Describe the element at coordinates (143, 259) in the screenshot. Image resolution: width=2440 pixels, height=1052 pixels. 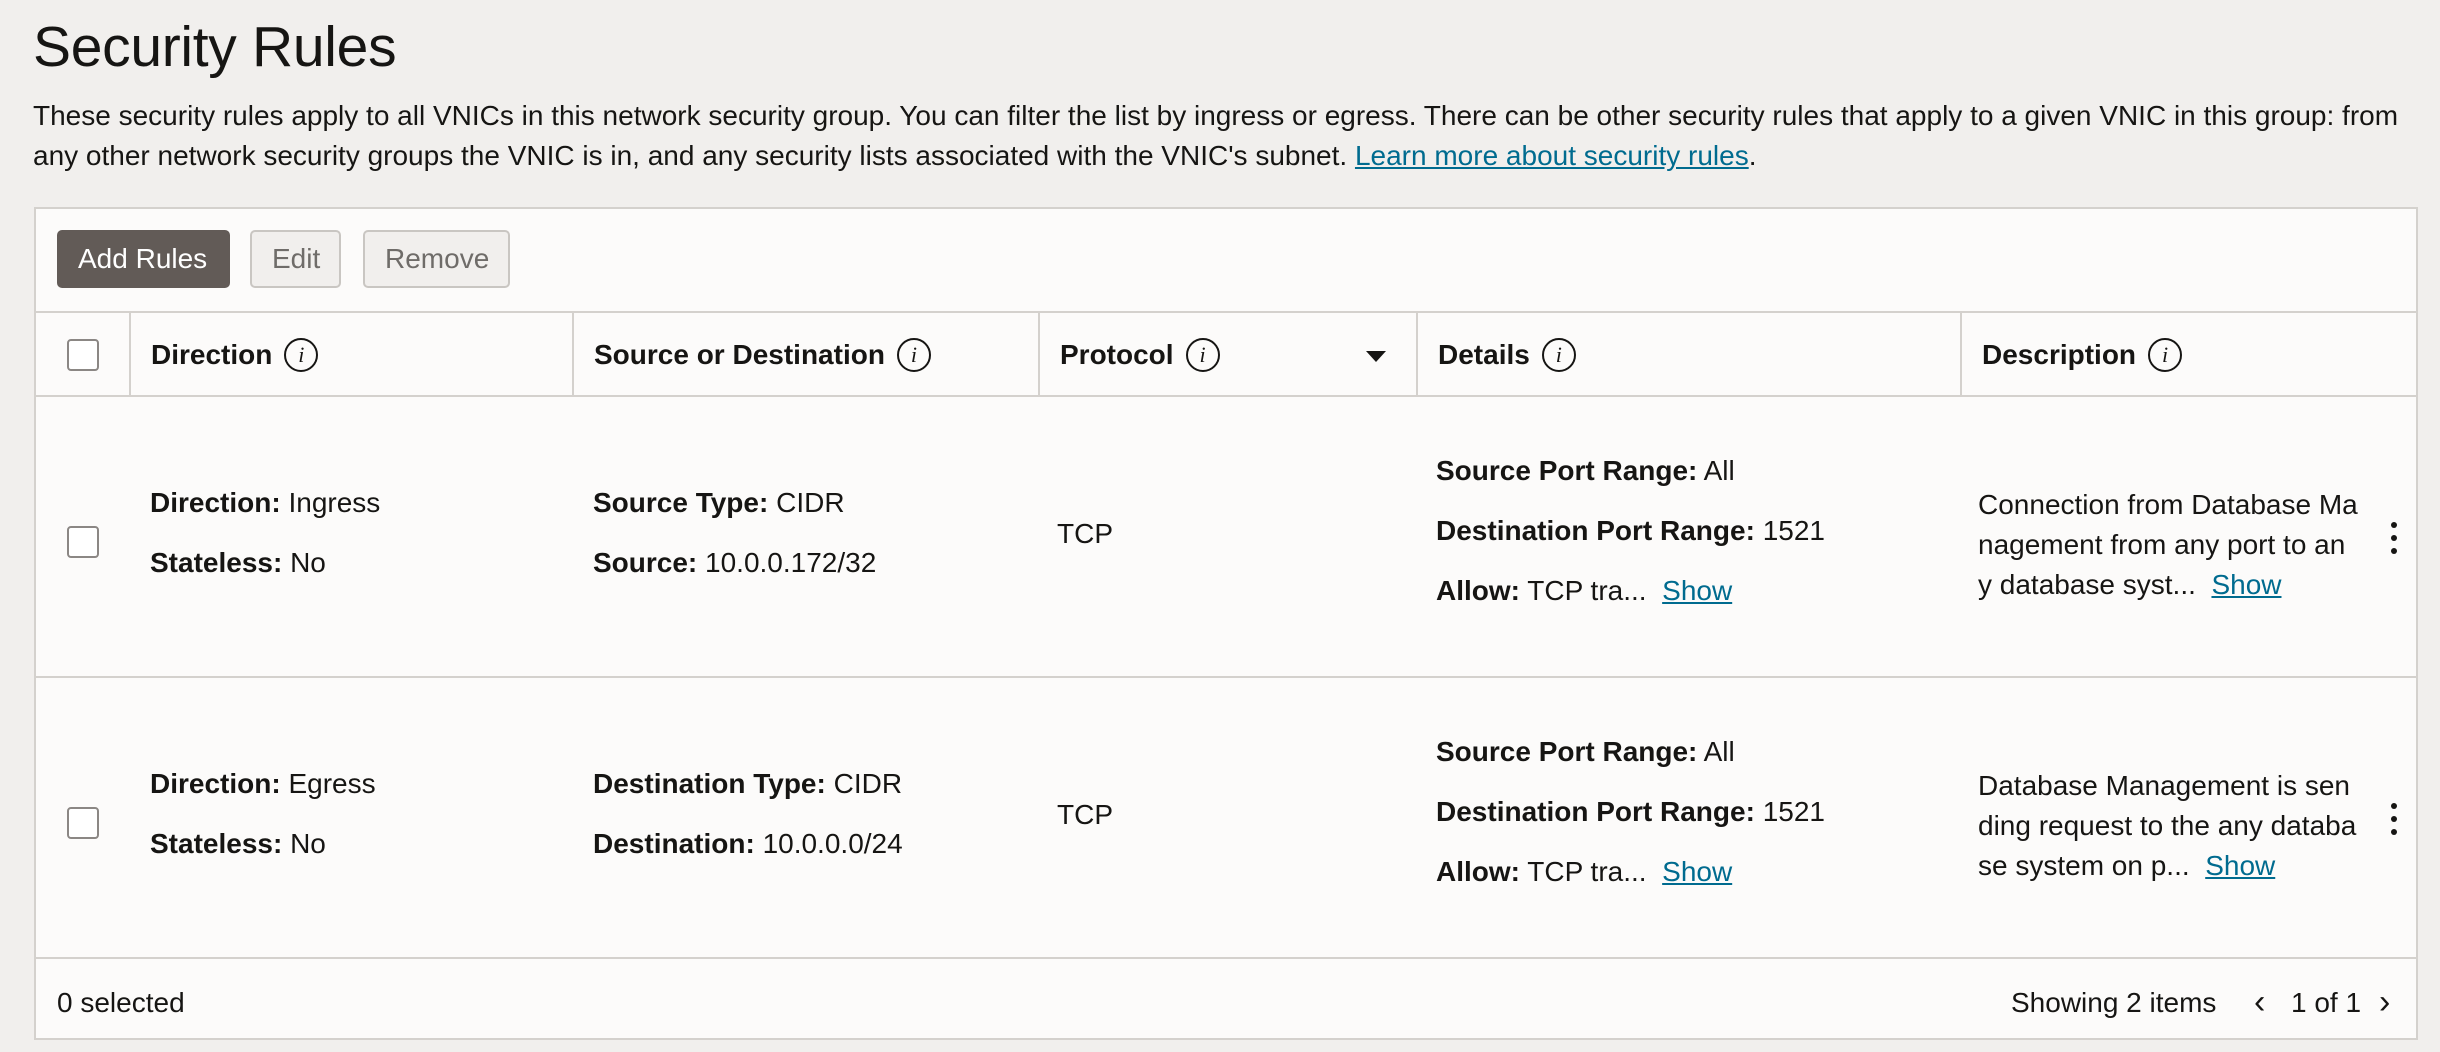
I see `add-rules-button: Add Rules` at that location.